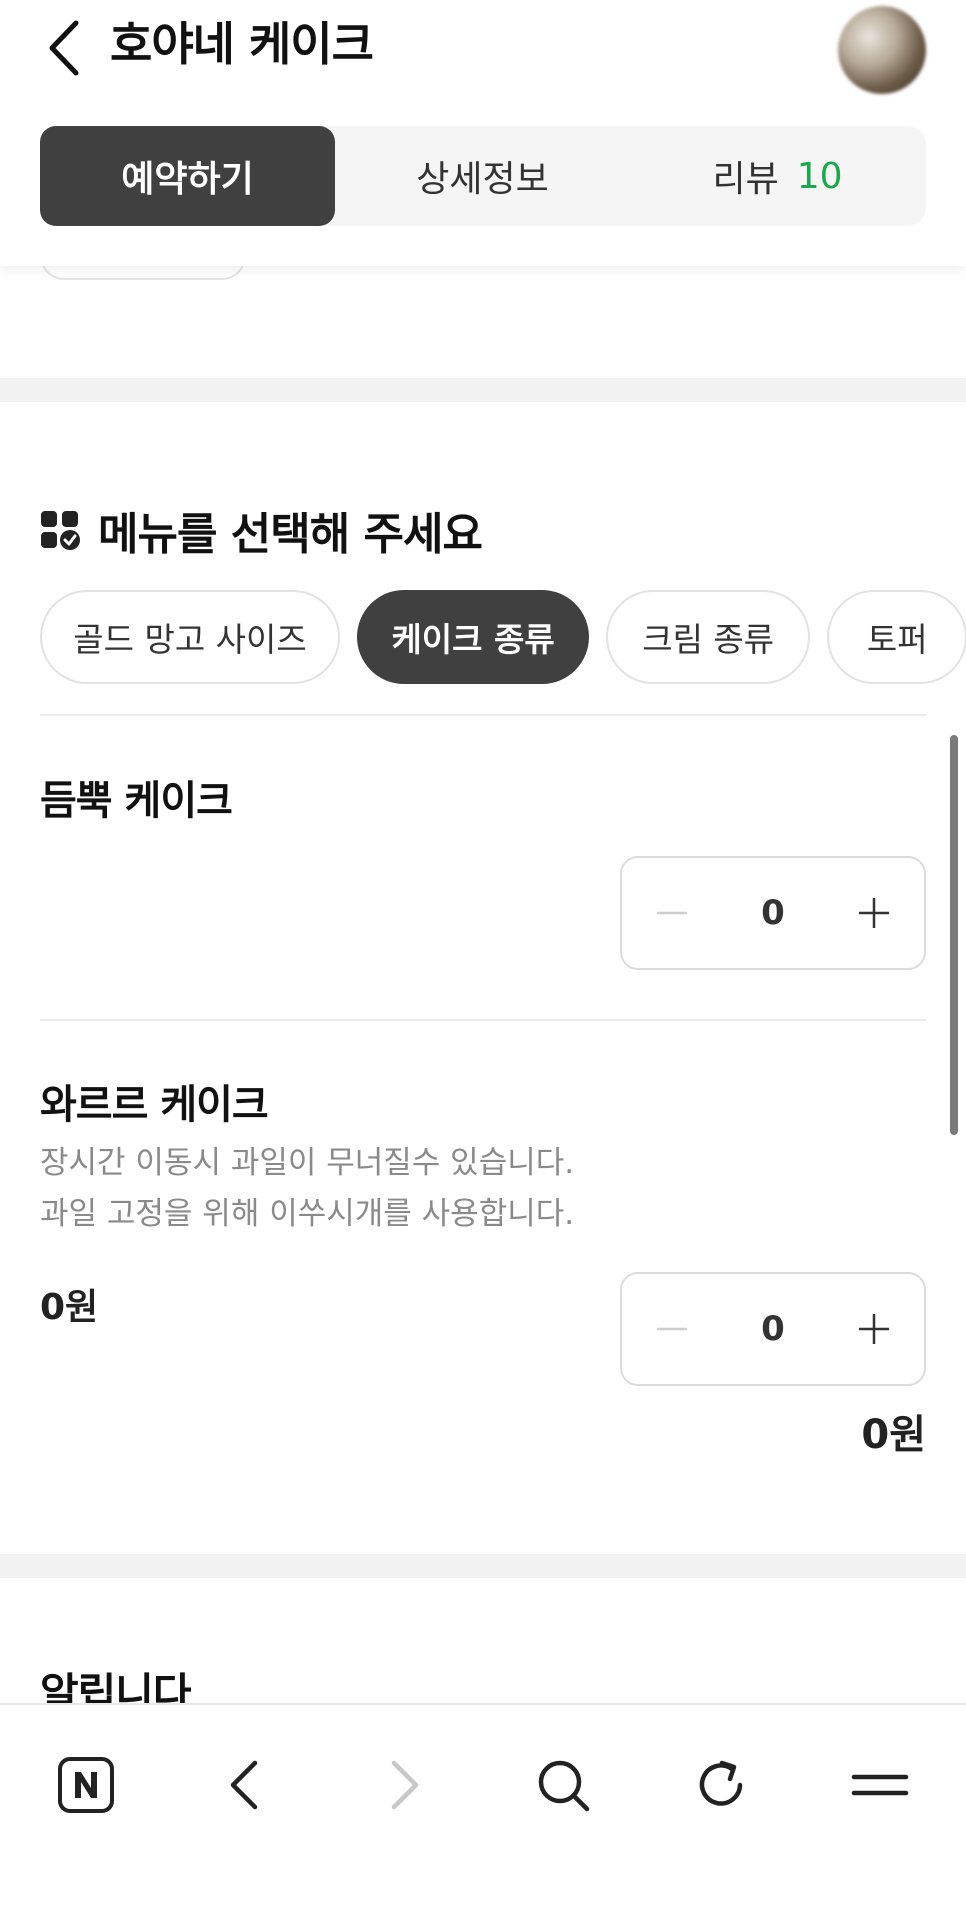 This screenshot has width=966, height=1908. I want to click on tab-reservation: 예약하기, so click(187, 176).